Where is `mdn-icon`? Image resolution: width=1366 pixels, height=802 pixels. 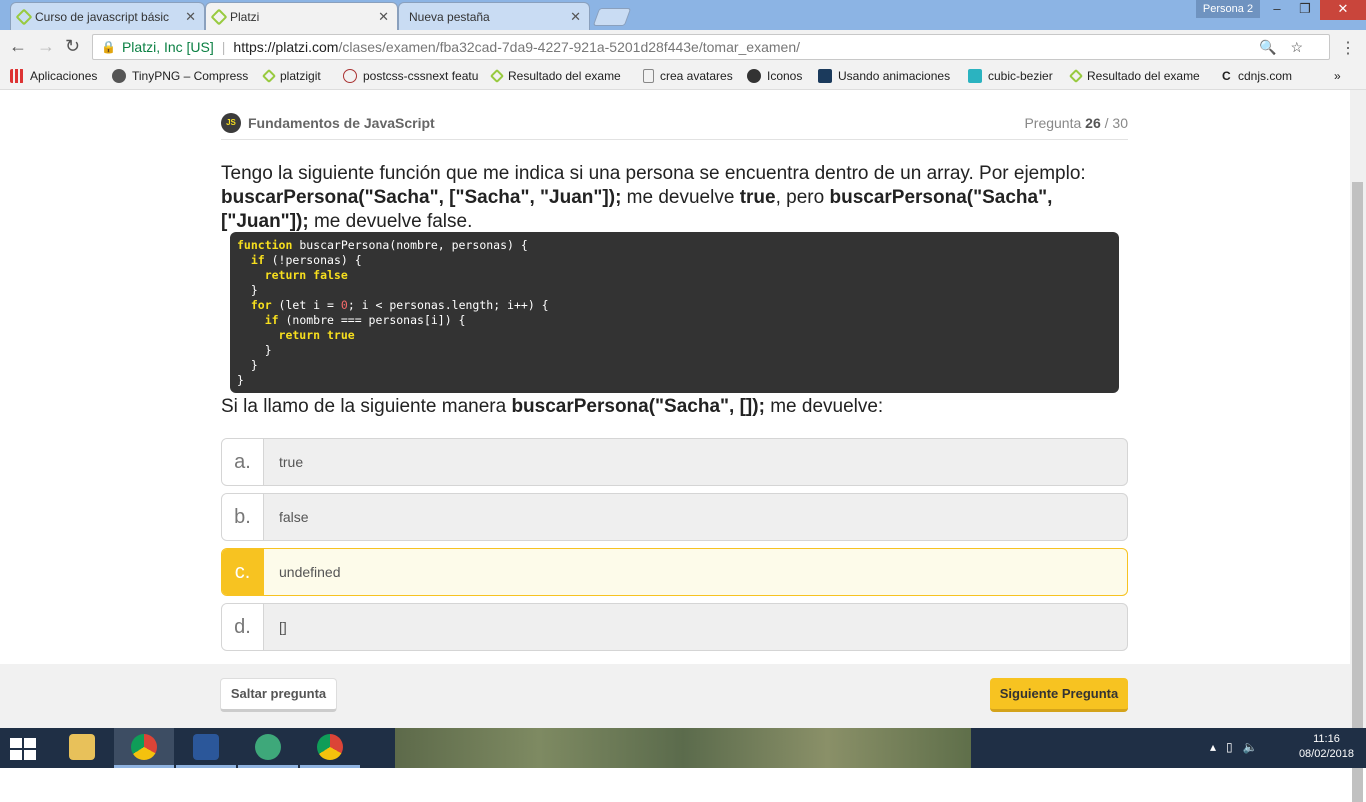 mdn-icon is located at coordinates (825, 76).